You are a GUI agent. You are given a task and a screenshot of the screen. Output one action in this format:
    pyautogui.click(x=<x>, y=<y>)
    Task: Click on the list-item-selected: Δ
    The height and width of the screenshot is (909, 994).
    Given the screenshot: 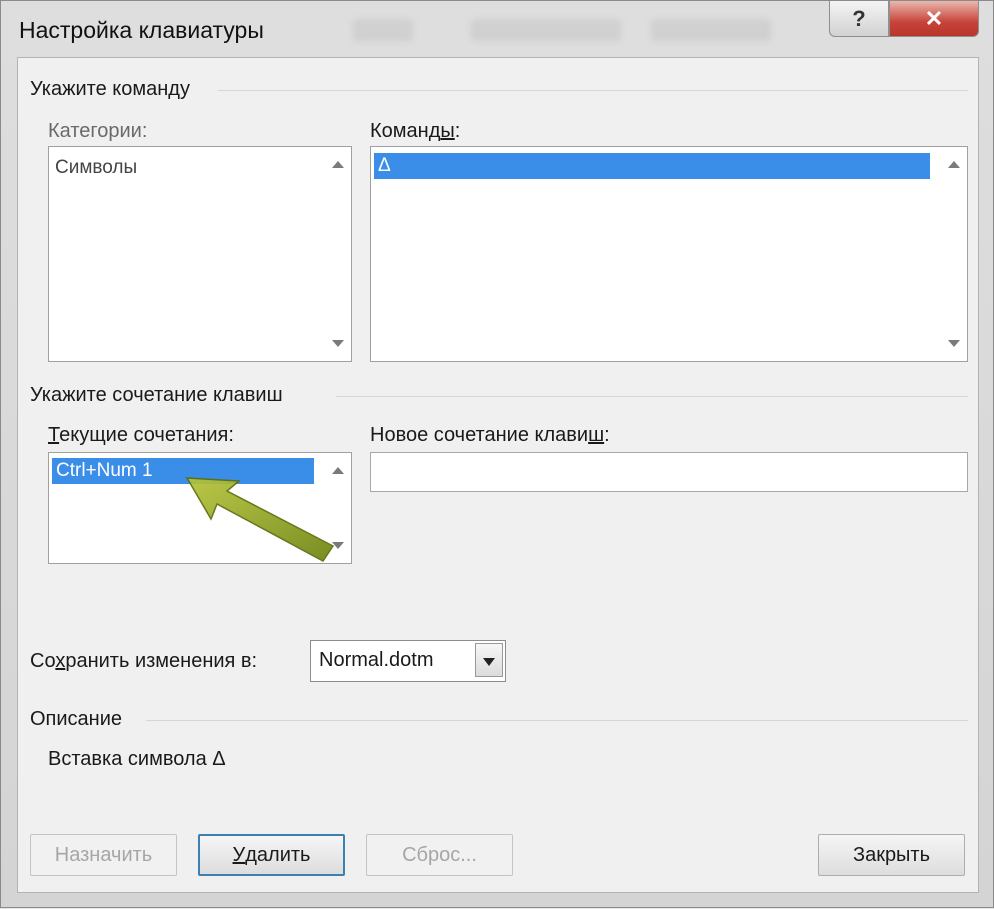 What is the action you would take?
    pyautogui.click(x=652, y=166)
    